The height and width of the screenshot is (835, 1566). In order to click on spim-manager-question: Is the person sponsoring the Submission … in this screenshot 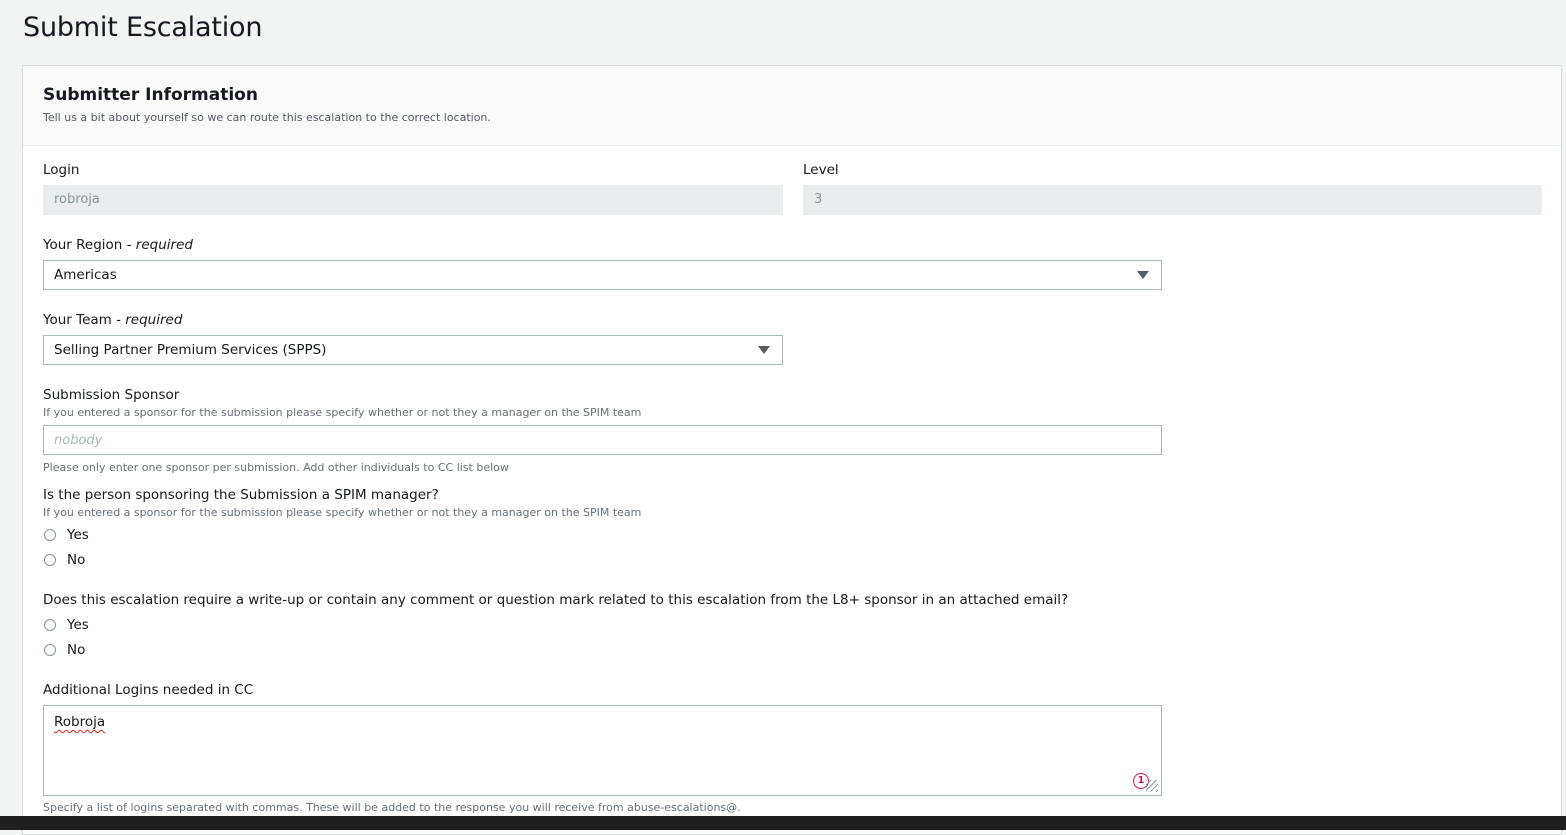, I will do `click(241, 495)`.